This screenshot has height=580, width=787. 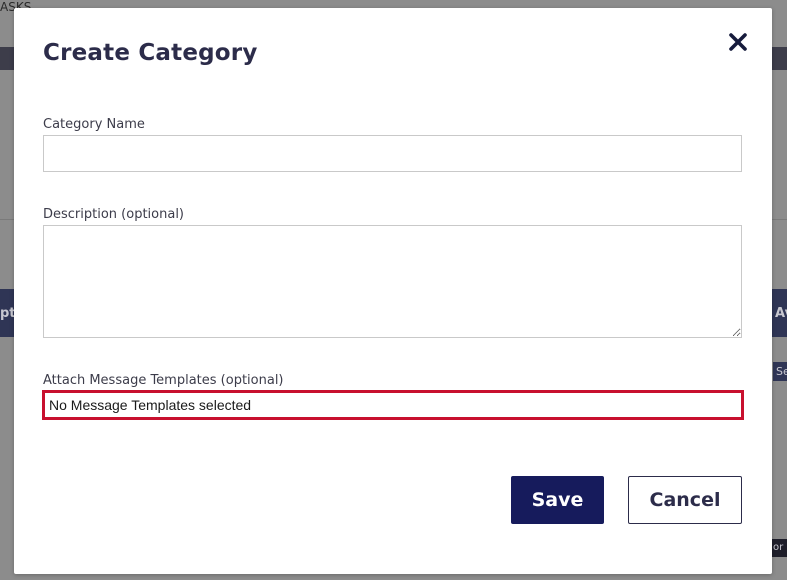 I want to click on background-bottom-fragment: or, so click(x=779, y=548).